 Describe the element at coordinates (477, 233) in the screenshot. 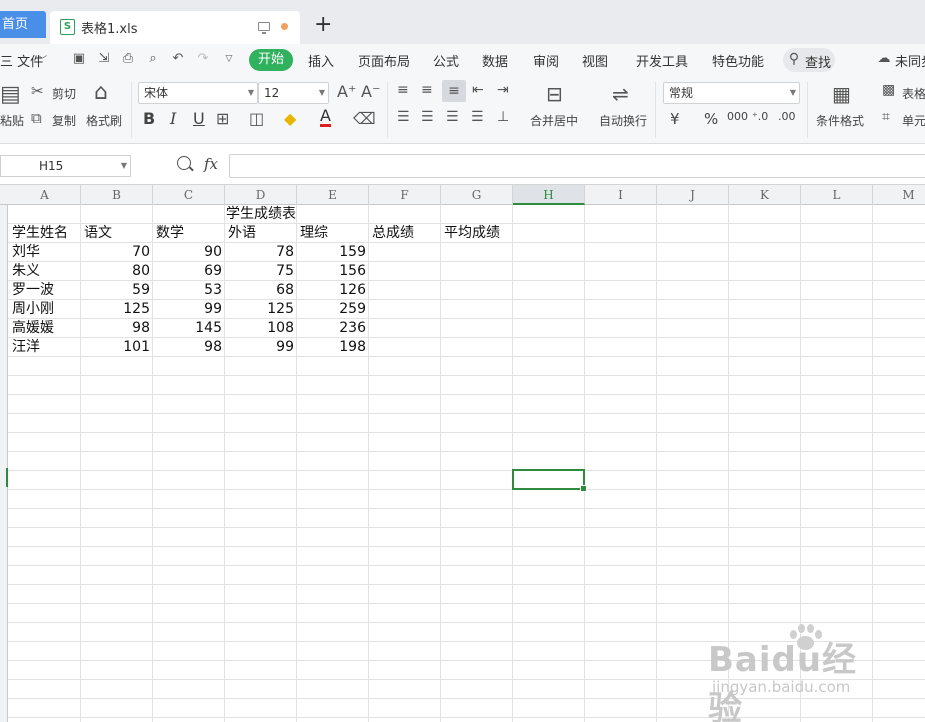

I see `header-cell: 平均成绩` at that location.